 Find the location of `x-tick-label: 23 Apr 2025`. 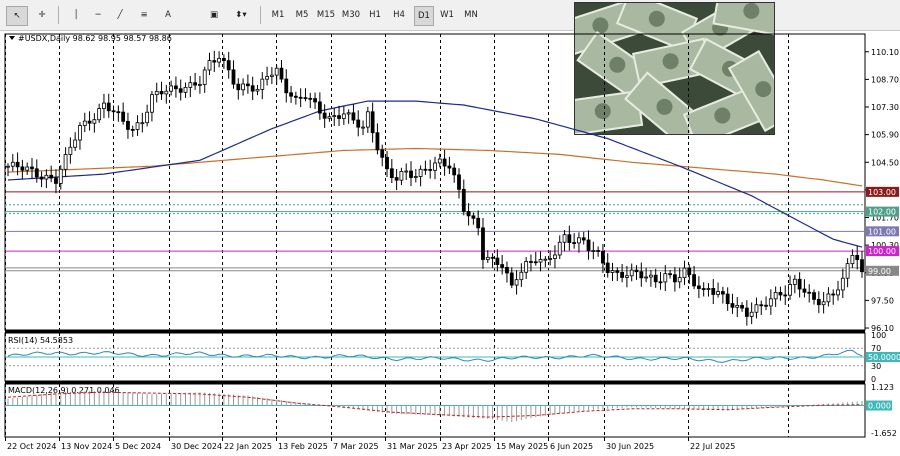

x-tick-label: 23 Apr 2025 is located at coordinates (466, 446).